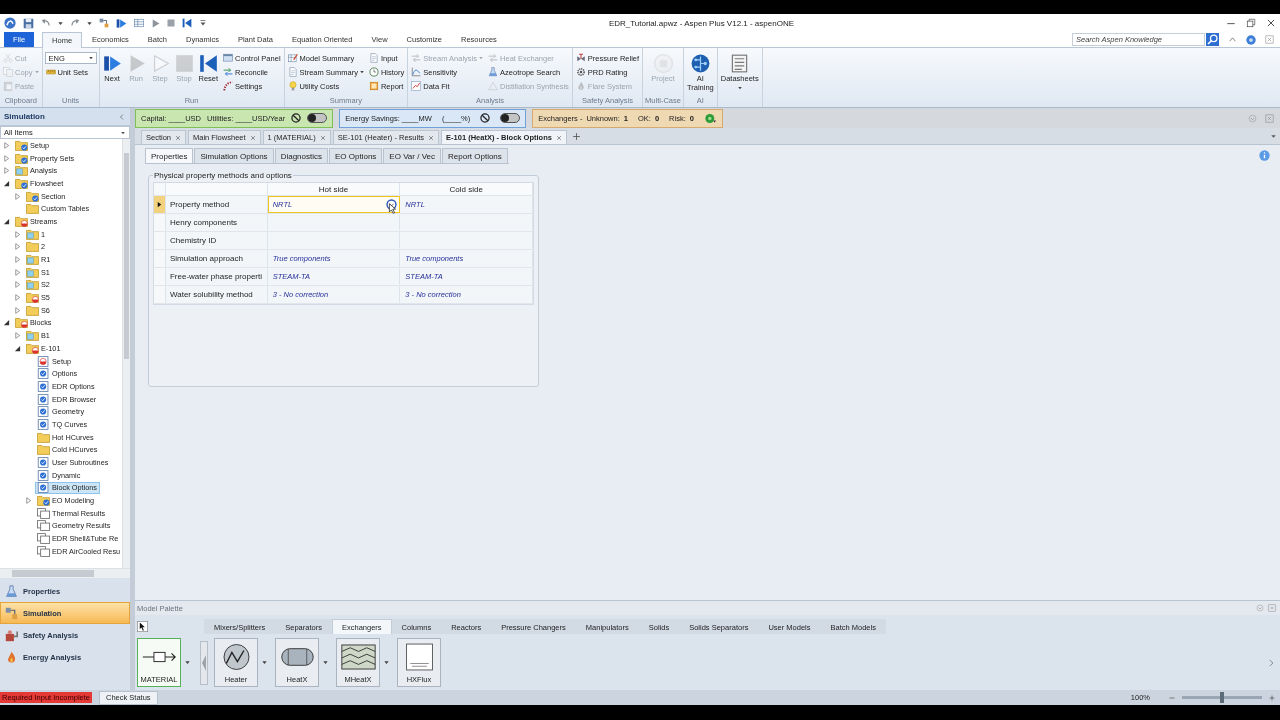 This screenshot has height=720, width=1280. What do you see at coordinates (155, 23) in the screenshot?
I see `play-icon` at bounding box center [155, 23].